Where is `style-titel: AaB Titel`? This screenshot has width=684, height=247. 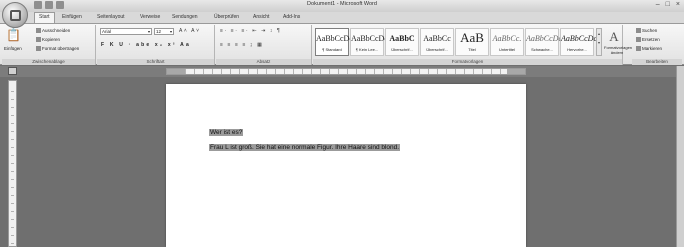 style-titel: AaB Titel is located at coordinates (472, 42).